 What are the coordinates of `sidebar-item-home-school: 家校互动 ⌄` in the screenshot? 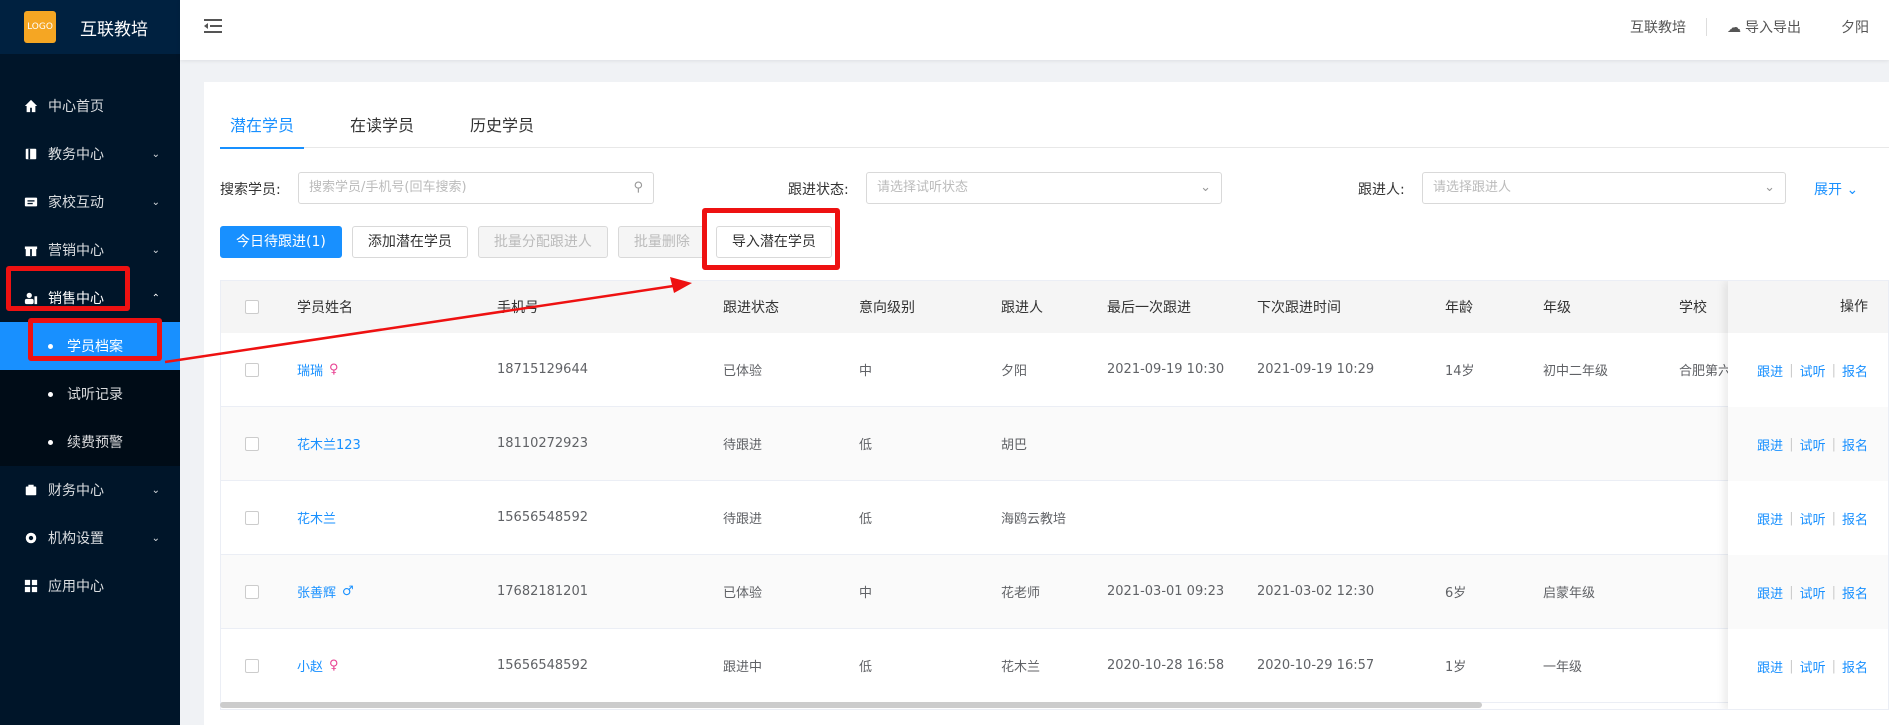 It's located at (90, 202).